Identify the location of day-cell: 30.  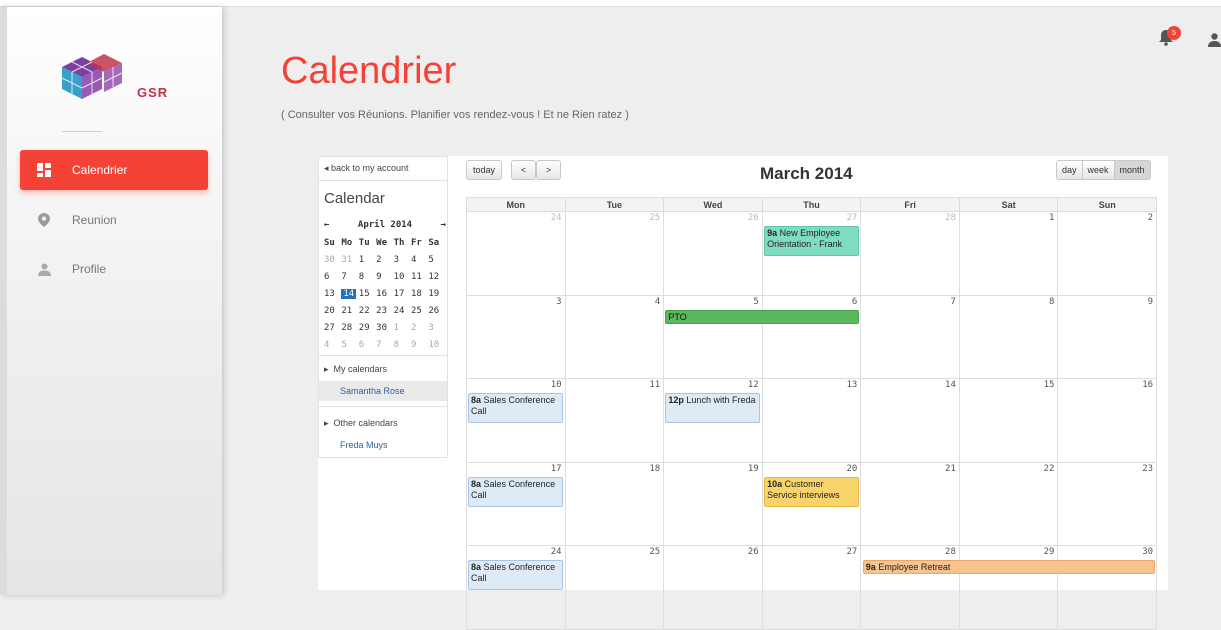
(1108, 588).